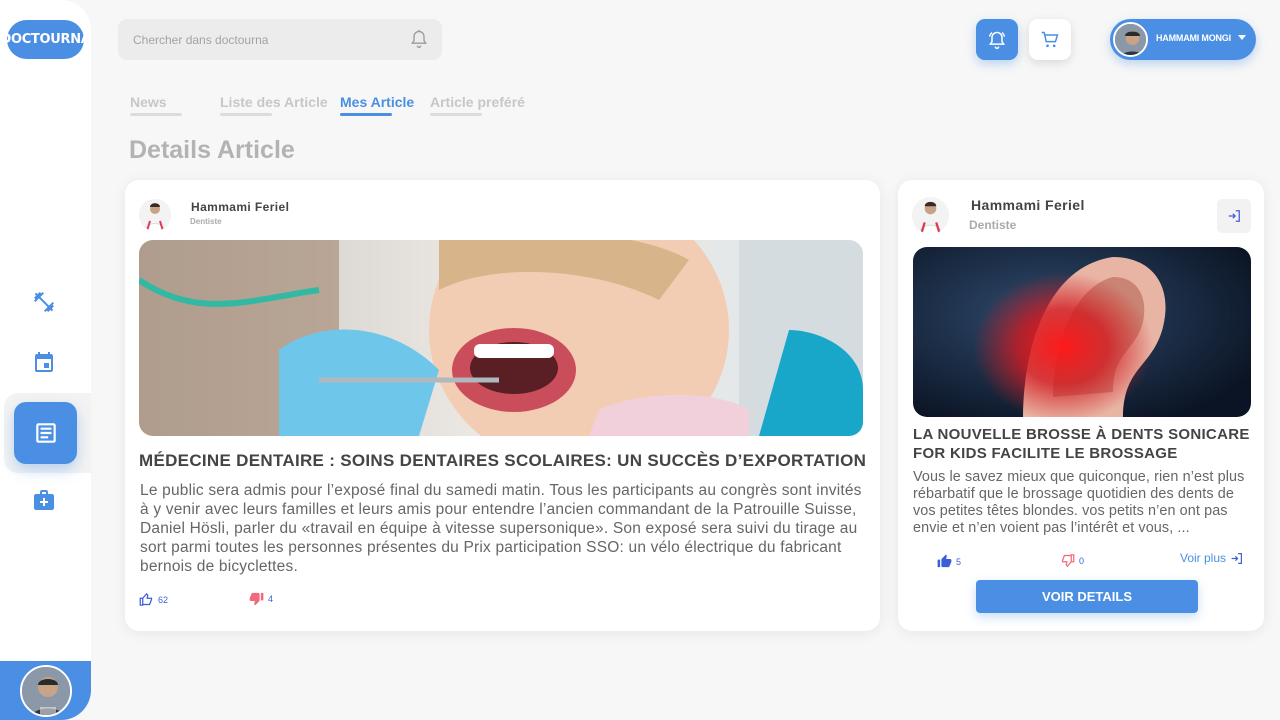  What do you see at coordinates (163, 599) in the screenshot?
I see `like-count: 62` at bounding box center [163, 599].